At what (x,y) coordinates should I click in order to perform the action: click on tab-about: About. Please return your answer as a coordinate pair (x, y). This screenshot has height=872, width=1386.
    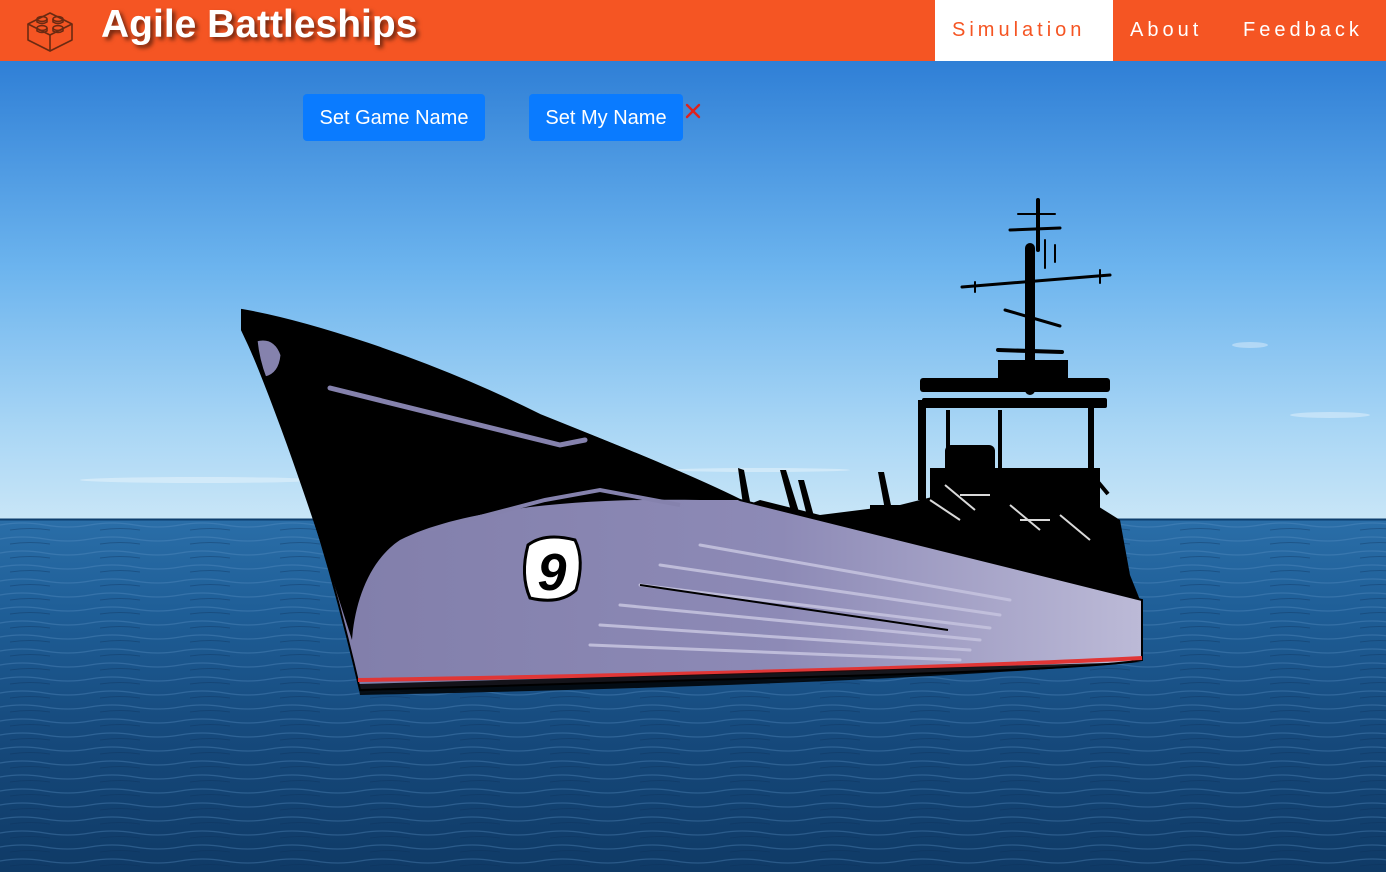
    Looking at the image, I should click on (1178, 30).